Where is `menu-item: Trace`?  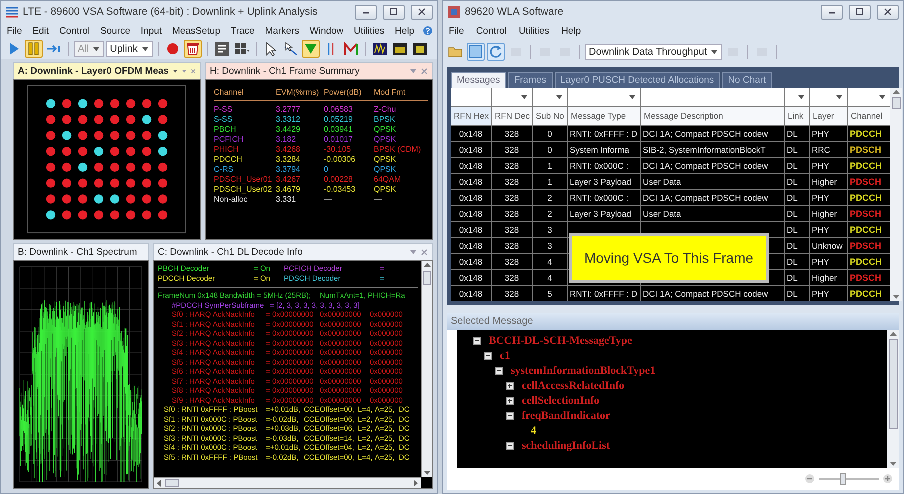
menu-item: Trace is located at coordinates (242, 31).